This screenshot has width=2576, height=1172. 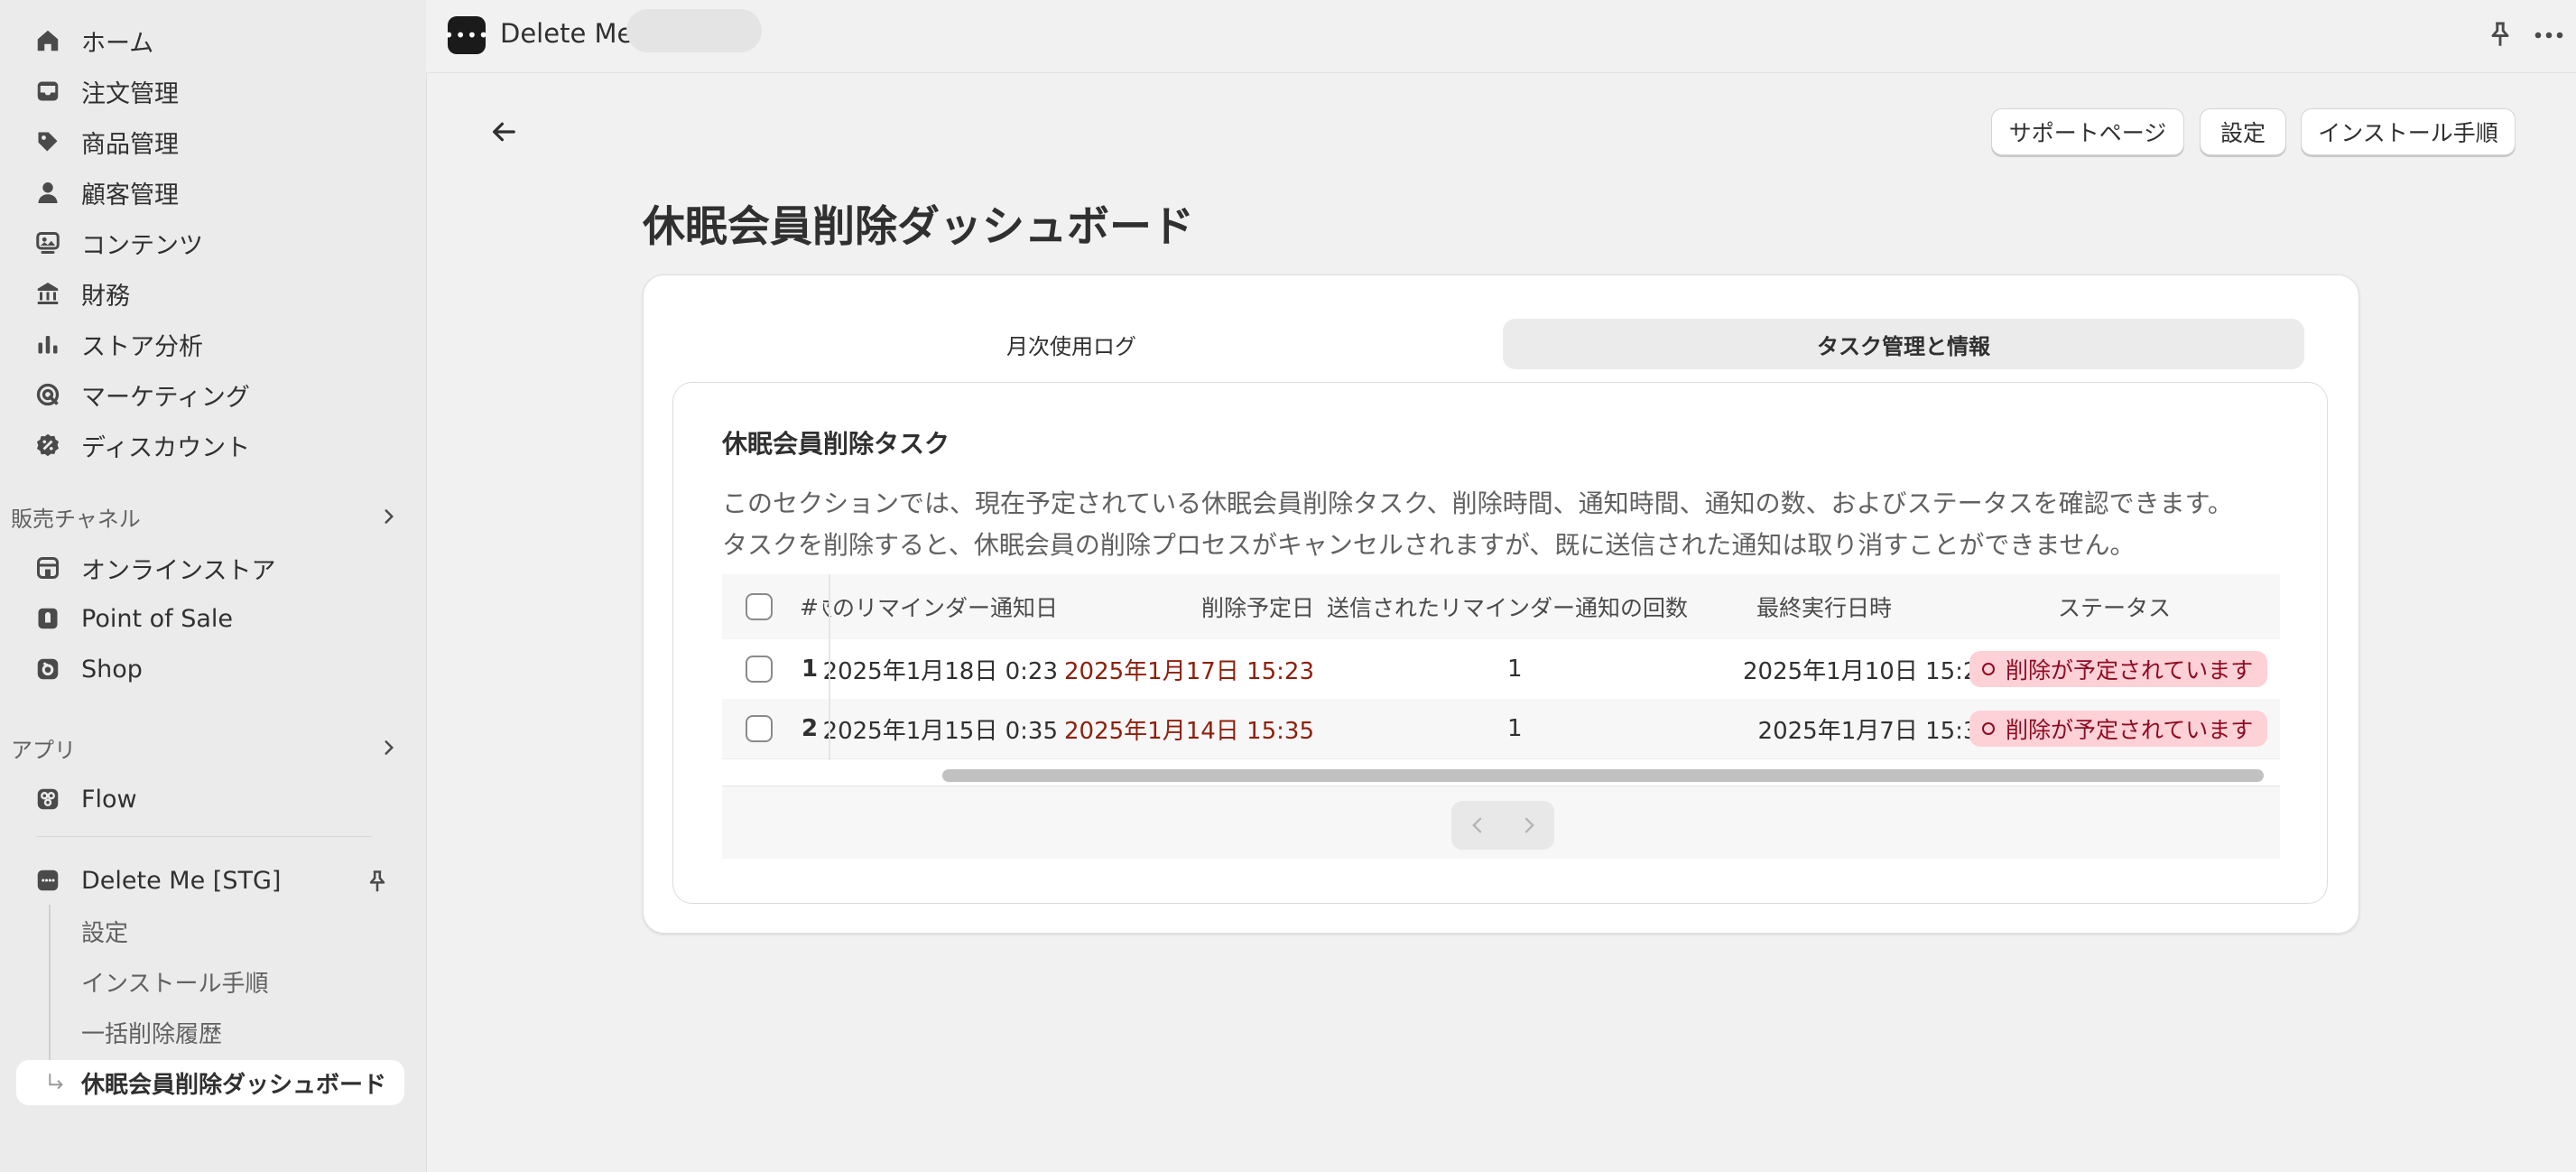 What do you see at coordinates (940, 731) in the screenshot?
I see `cell-text: 2025年1月15日 0:35` at bounding box center [940, 731].